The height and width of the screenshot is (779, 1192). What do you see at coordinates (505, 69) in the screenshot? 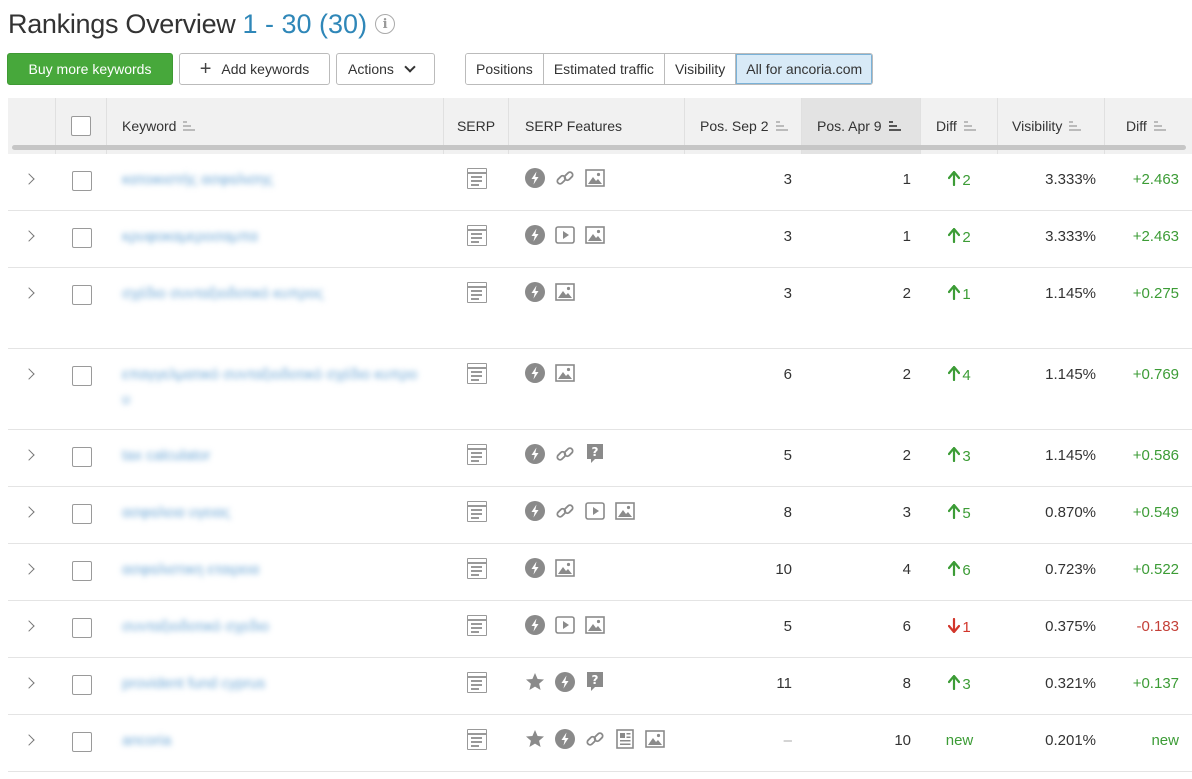
I see `tab-positions: Positions` at bounding box center [505, 69].